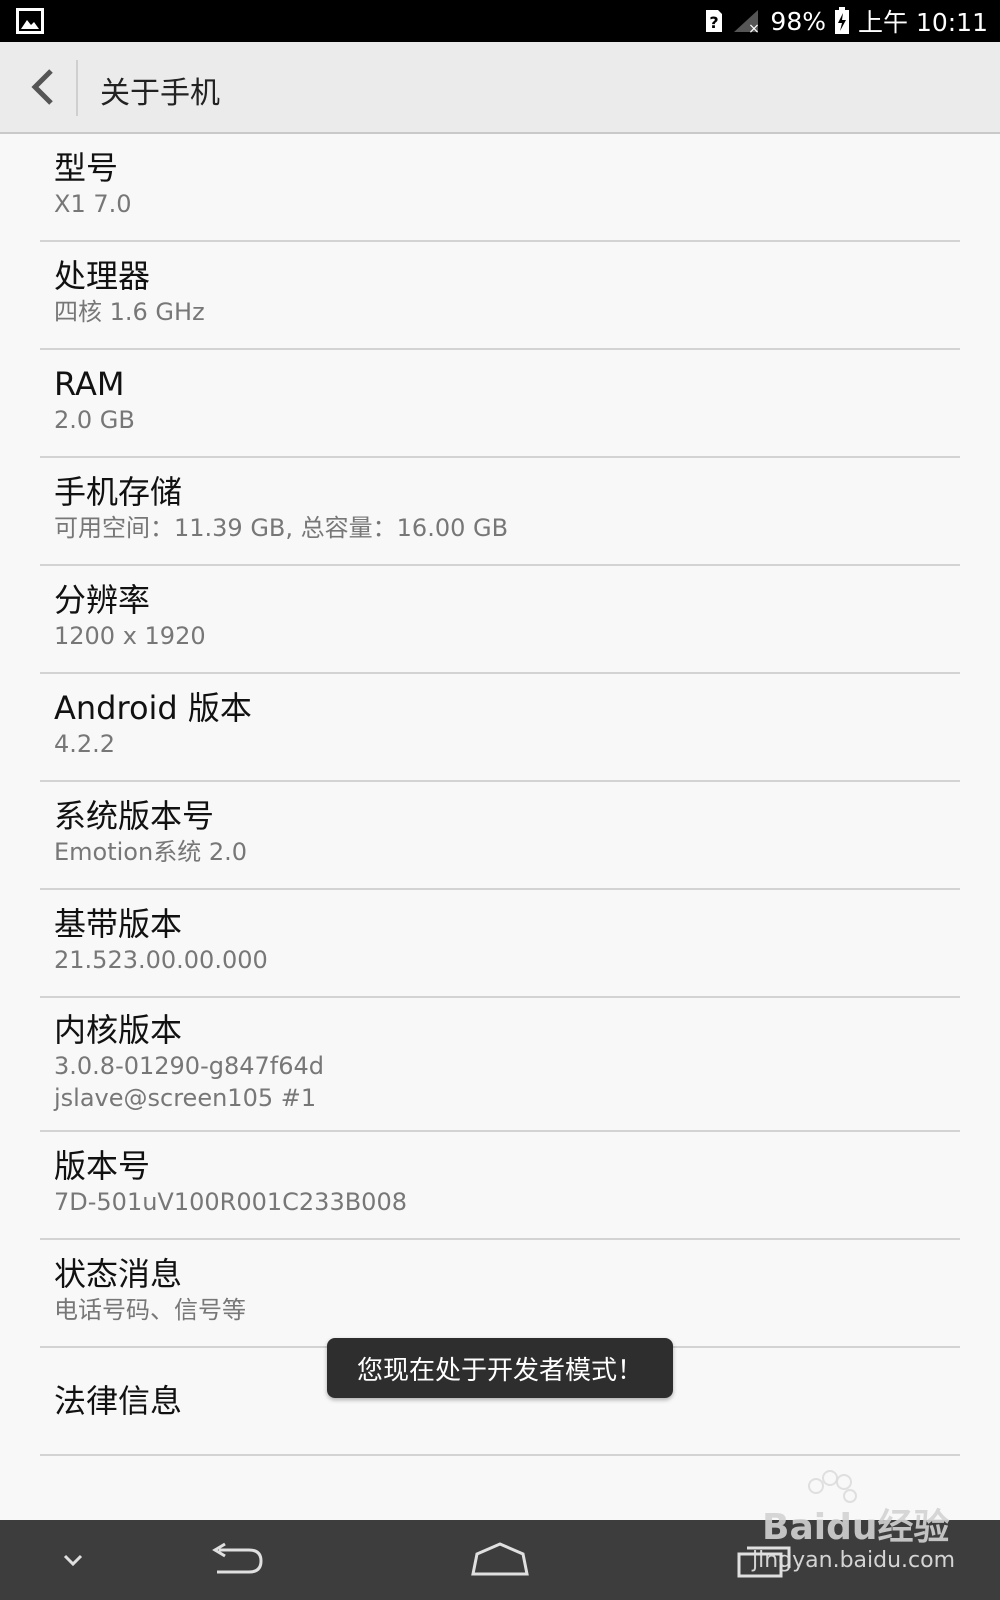  Describe the element at coordinates (500, 21) in the screenshot. I see `status-bar: ? × 98% 上午 10:11` at that location.